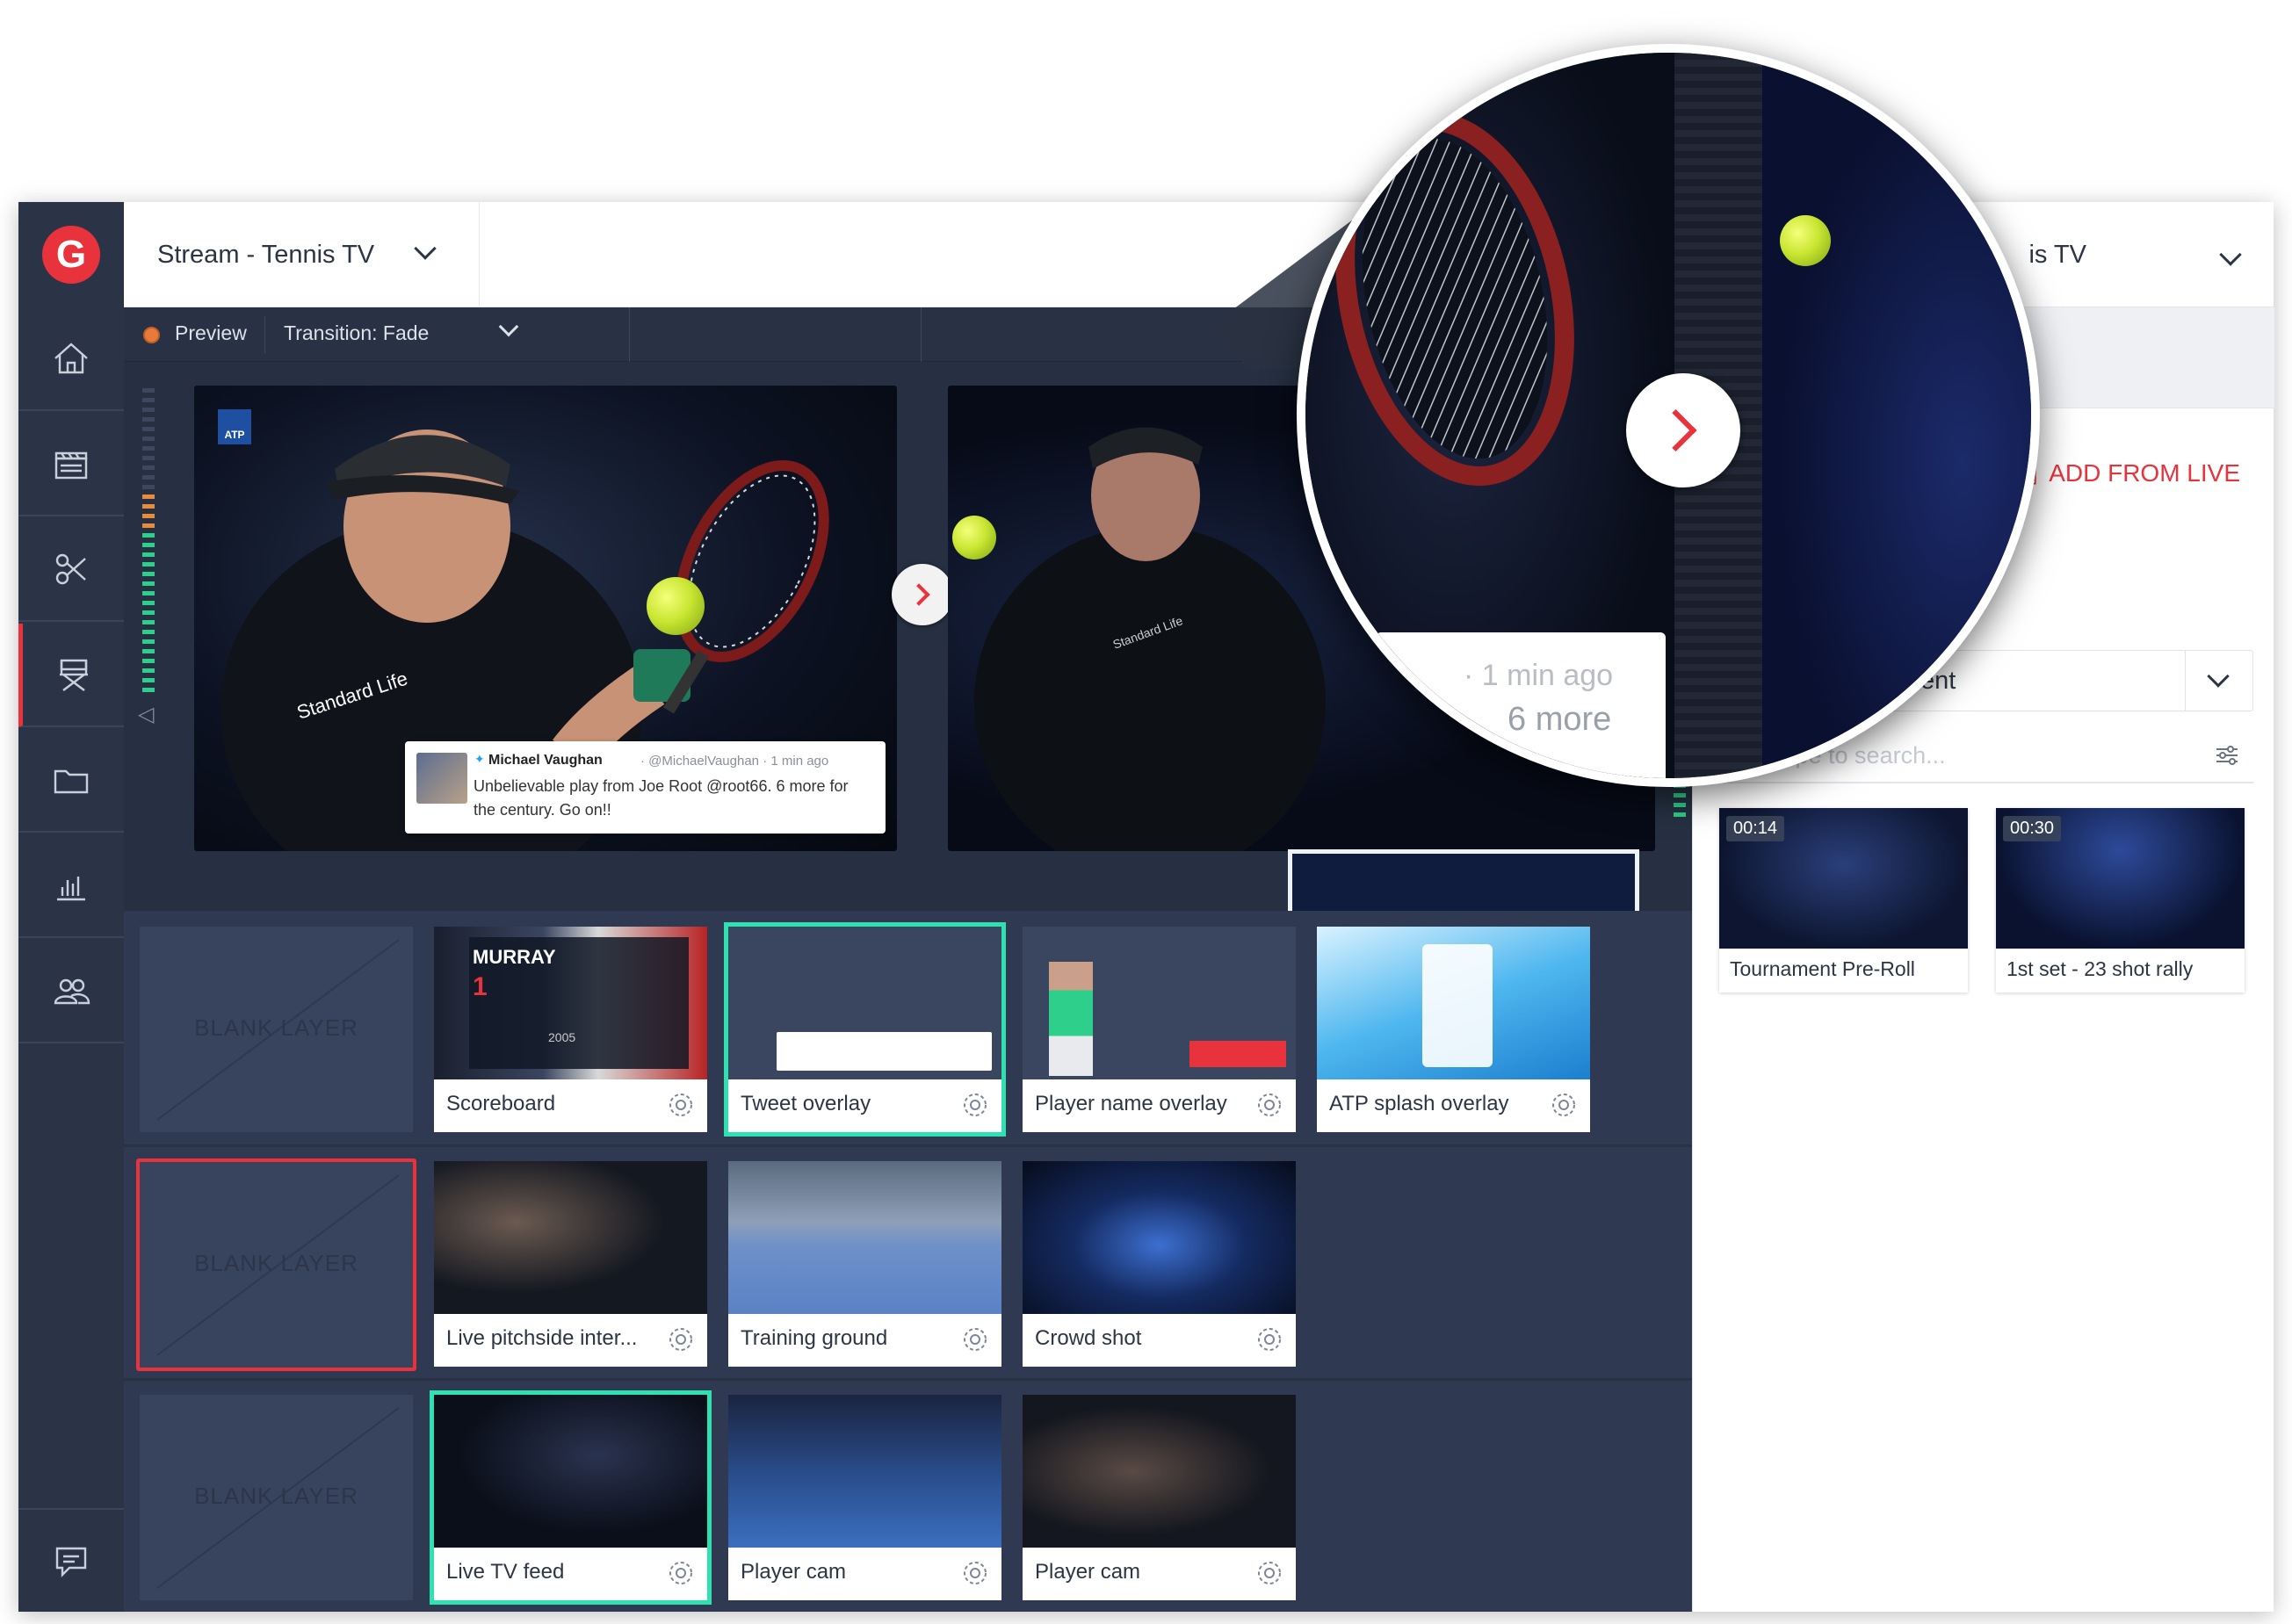  I want to click on layer-tile-live-tv-feed: Live TV feed, so click(571, 1497).